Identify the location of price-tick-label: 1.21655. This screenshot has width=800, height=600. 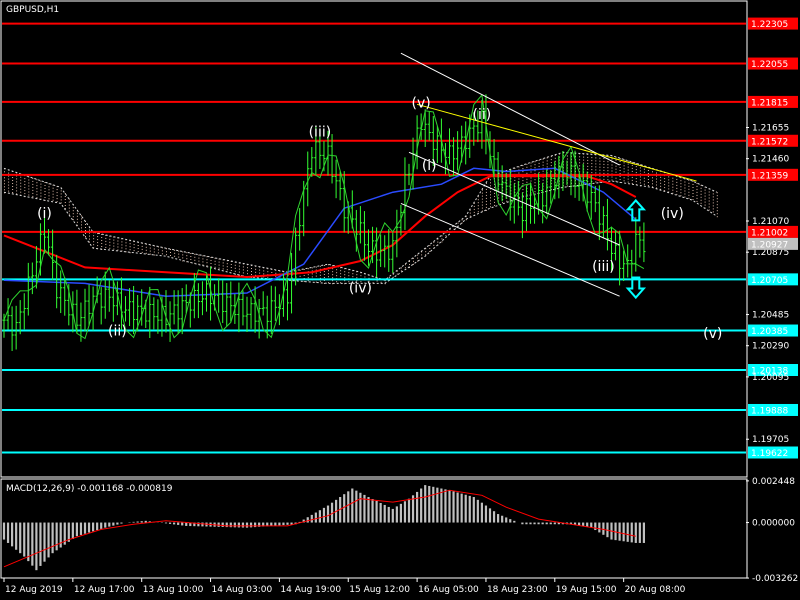
(770, 128).